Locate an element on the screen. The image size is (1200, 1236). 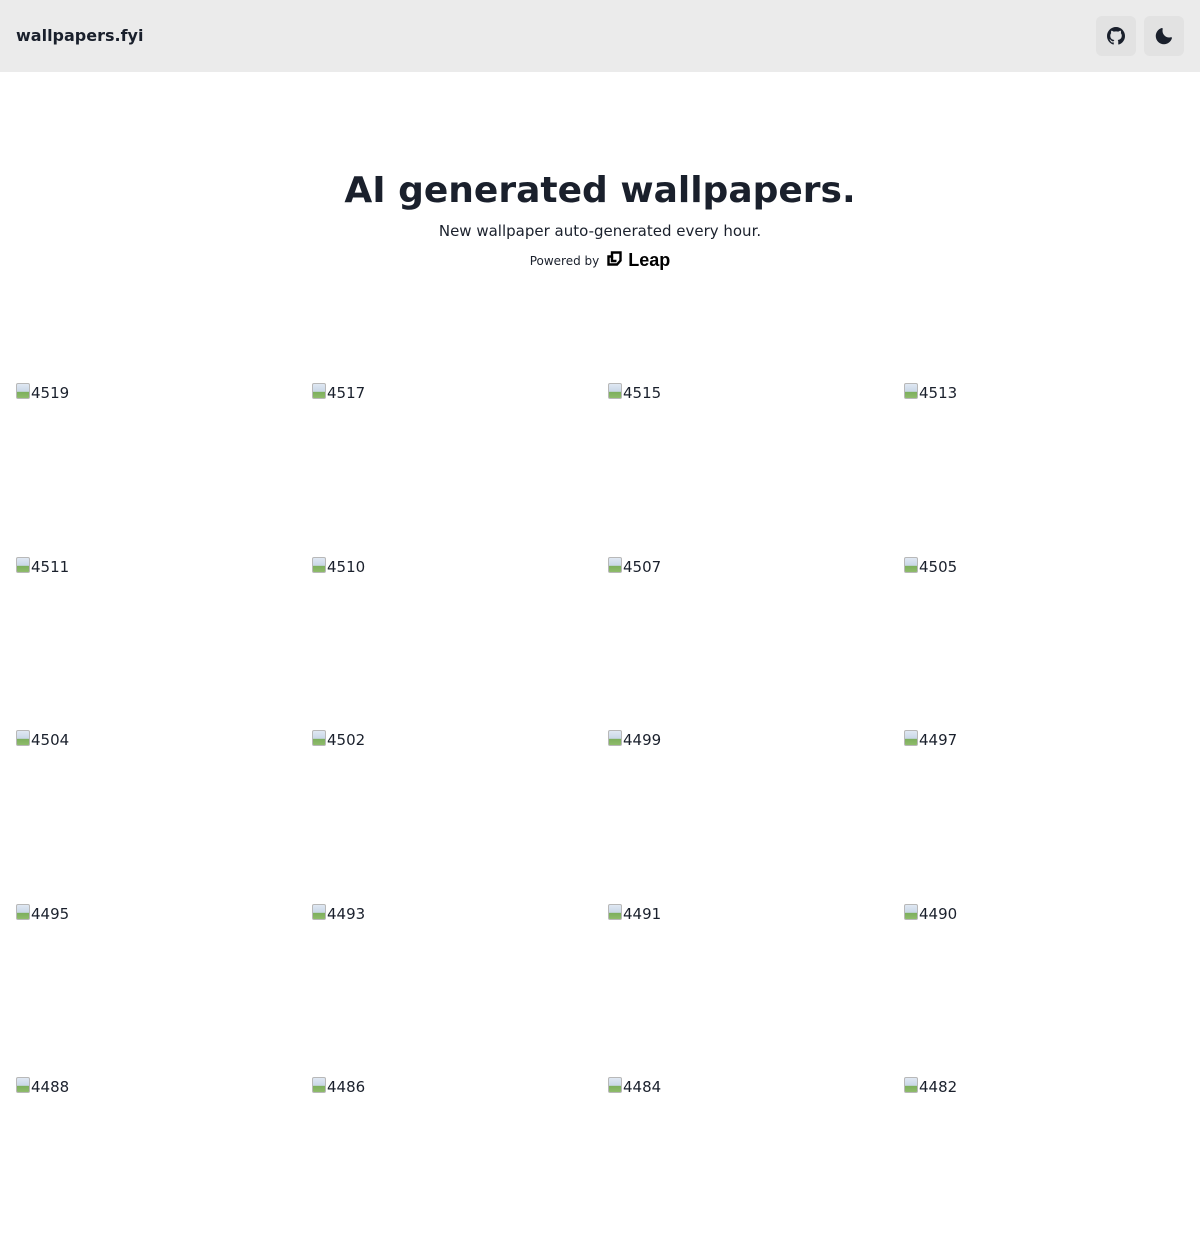
page-title: AI generated wallpapers. is located at coordinates (600, 190).